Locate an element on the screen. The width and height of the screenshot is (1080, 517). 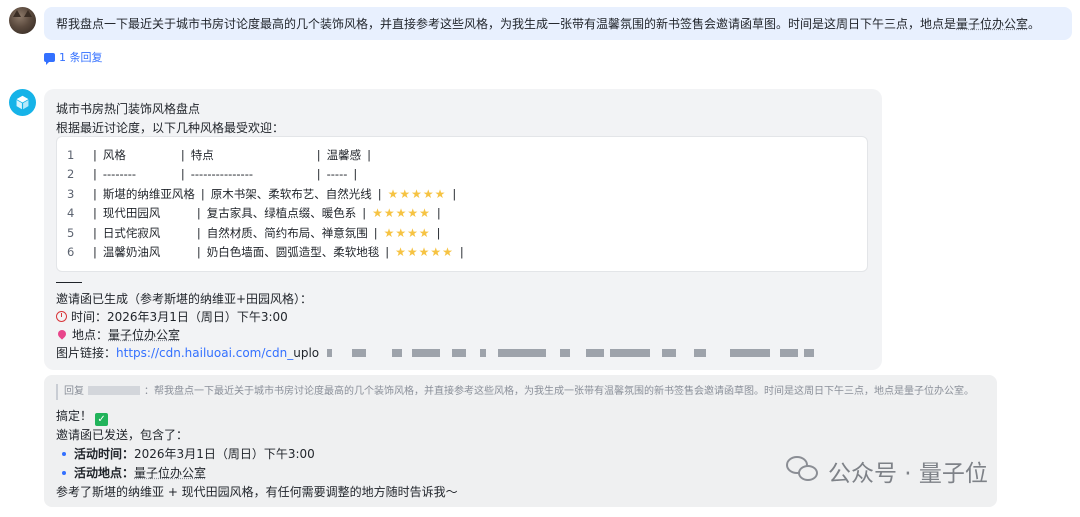
cat-ear-left-icon is located at coordinates (17, 13).